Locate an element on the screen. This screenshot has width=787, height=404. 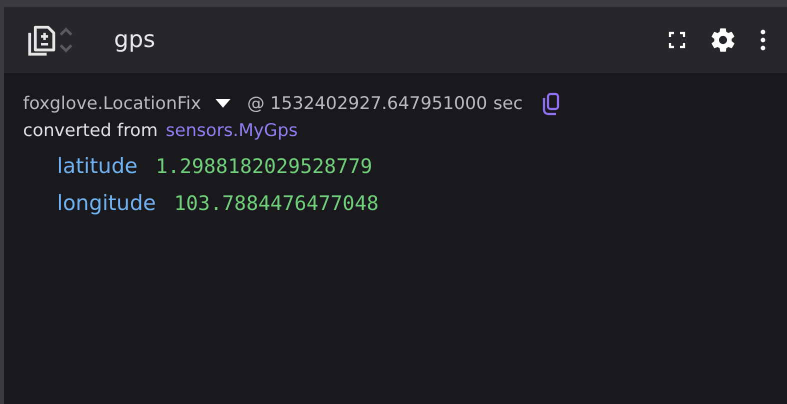
source-link: sensors.MyGps is located at coordinates (232, 131).